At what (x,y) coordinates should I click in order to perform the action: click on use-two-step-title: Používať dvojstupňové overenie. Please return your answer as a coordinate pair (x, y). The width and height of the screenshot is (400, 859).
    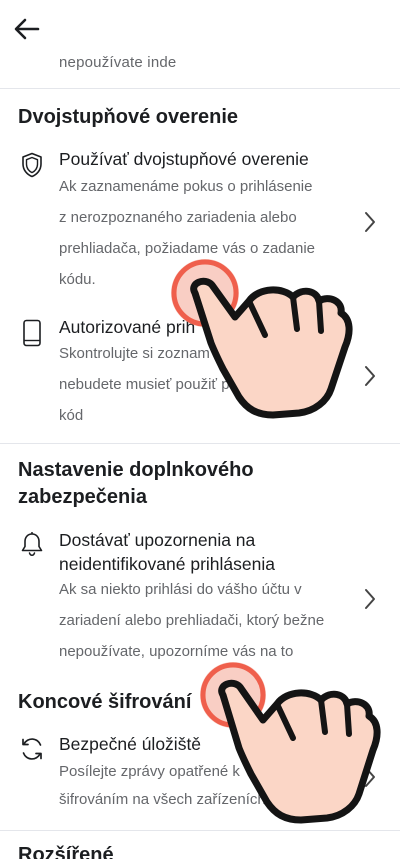
    Looking at the image, I should click on (184, 159).